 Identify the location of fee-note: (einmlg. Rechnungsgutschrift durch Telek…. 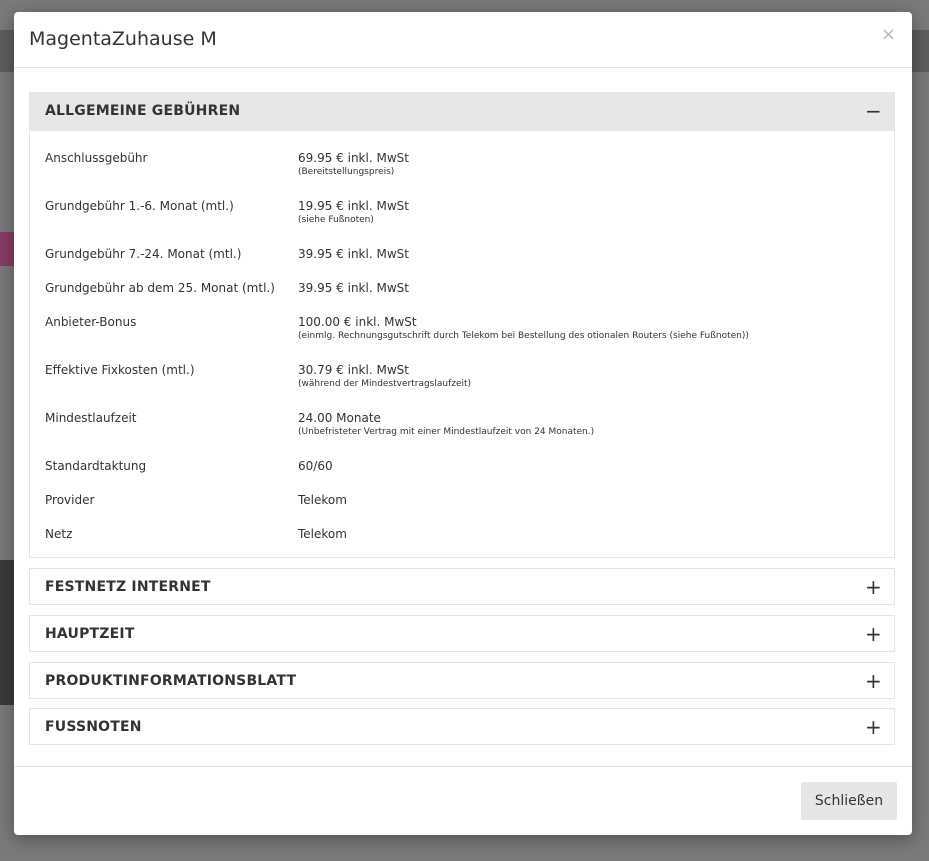
(523, 336).